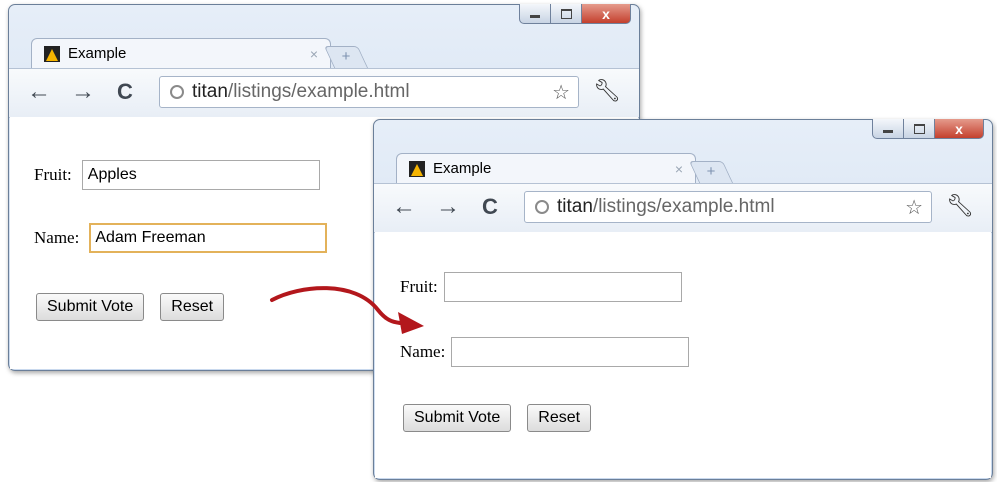  What do you see at coordinates (570, 352) in the screenshot?
I see `name-input` at bounding box center [570, 352].